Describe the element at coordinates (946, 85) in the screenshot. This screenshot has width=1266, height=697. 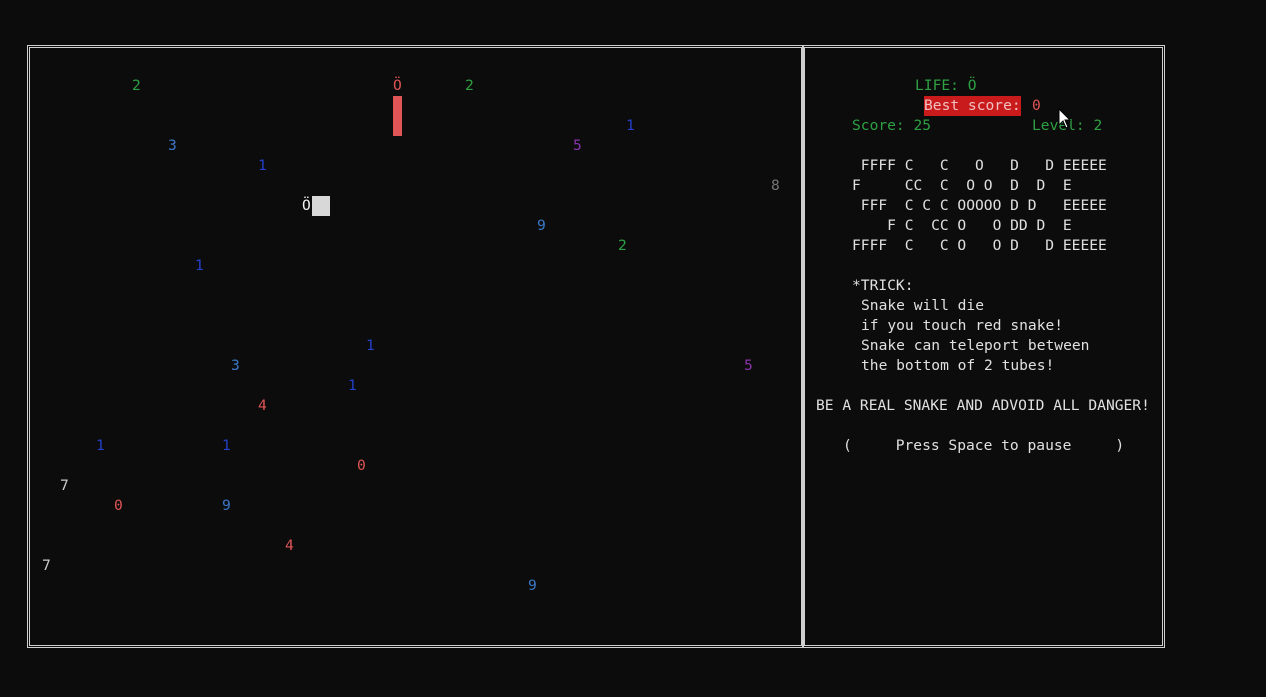
I see `life-indicator: LIFE: Ö` at that location.